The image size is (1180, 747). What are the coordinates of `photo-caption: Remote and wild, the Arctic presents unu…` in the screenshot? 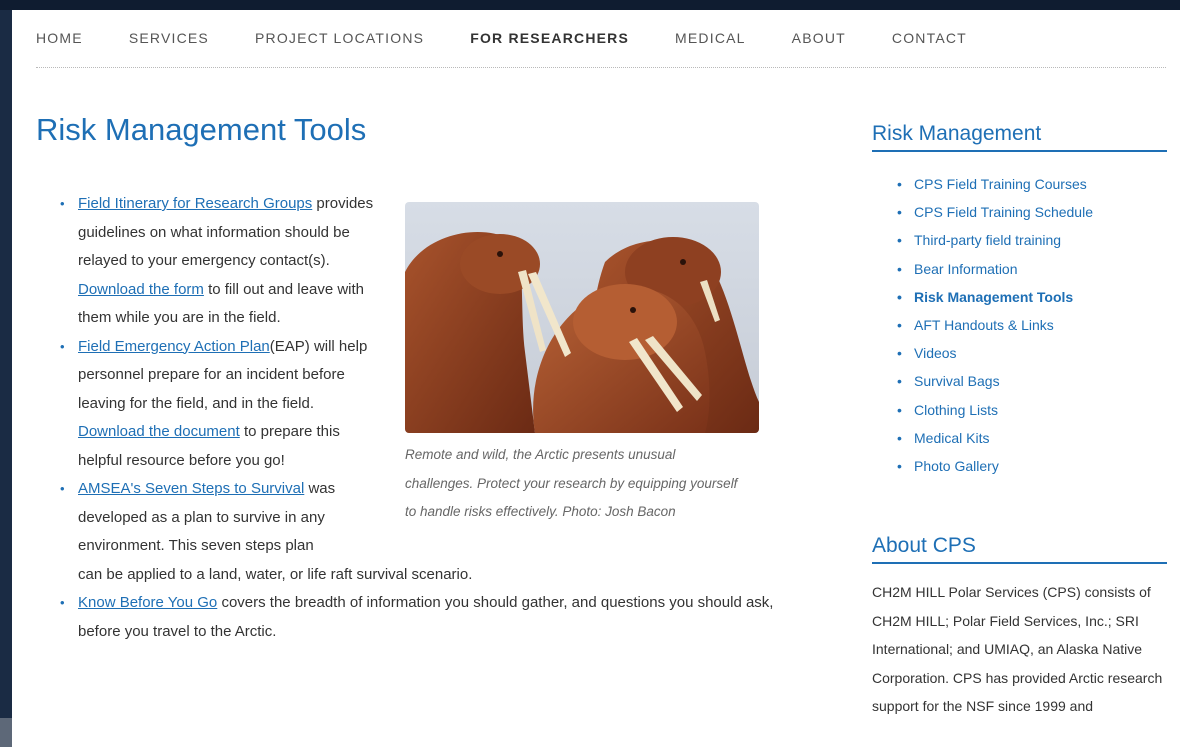 It's located at (571, 483).